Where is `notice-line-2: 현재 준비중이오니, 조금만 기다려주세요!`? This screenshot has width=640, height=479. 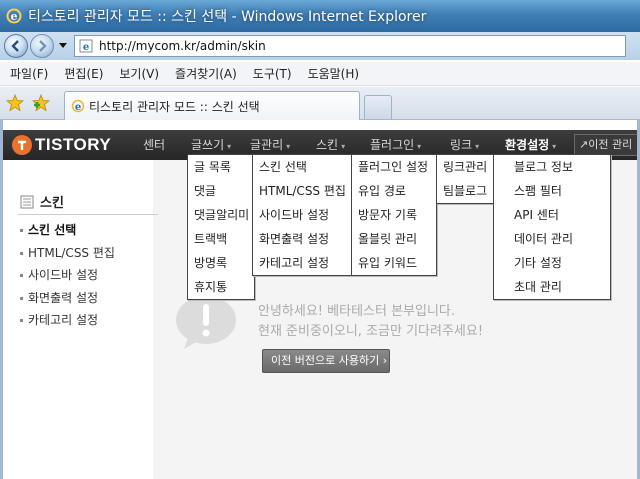 notice-line-2: 현재 준비중이오니, 조금만 기다려주세요! is located at coordinates (371, 331).